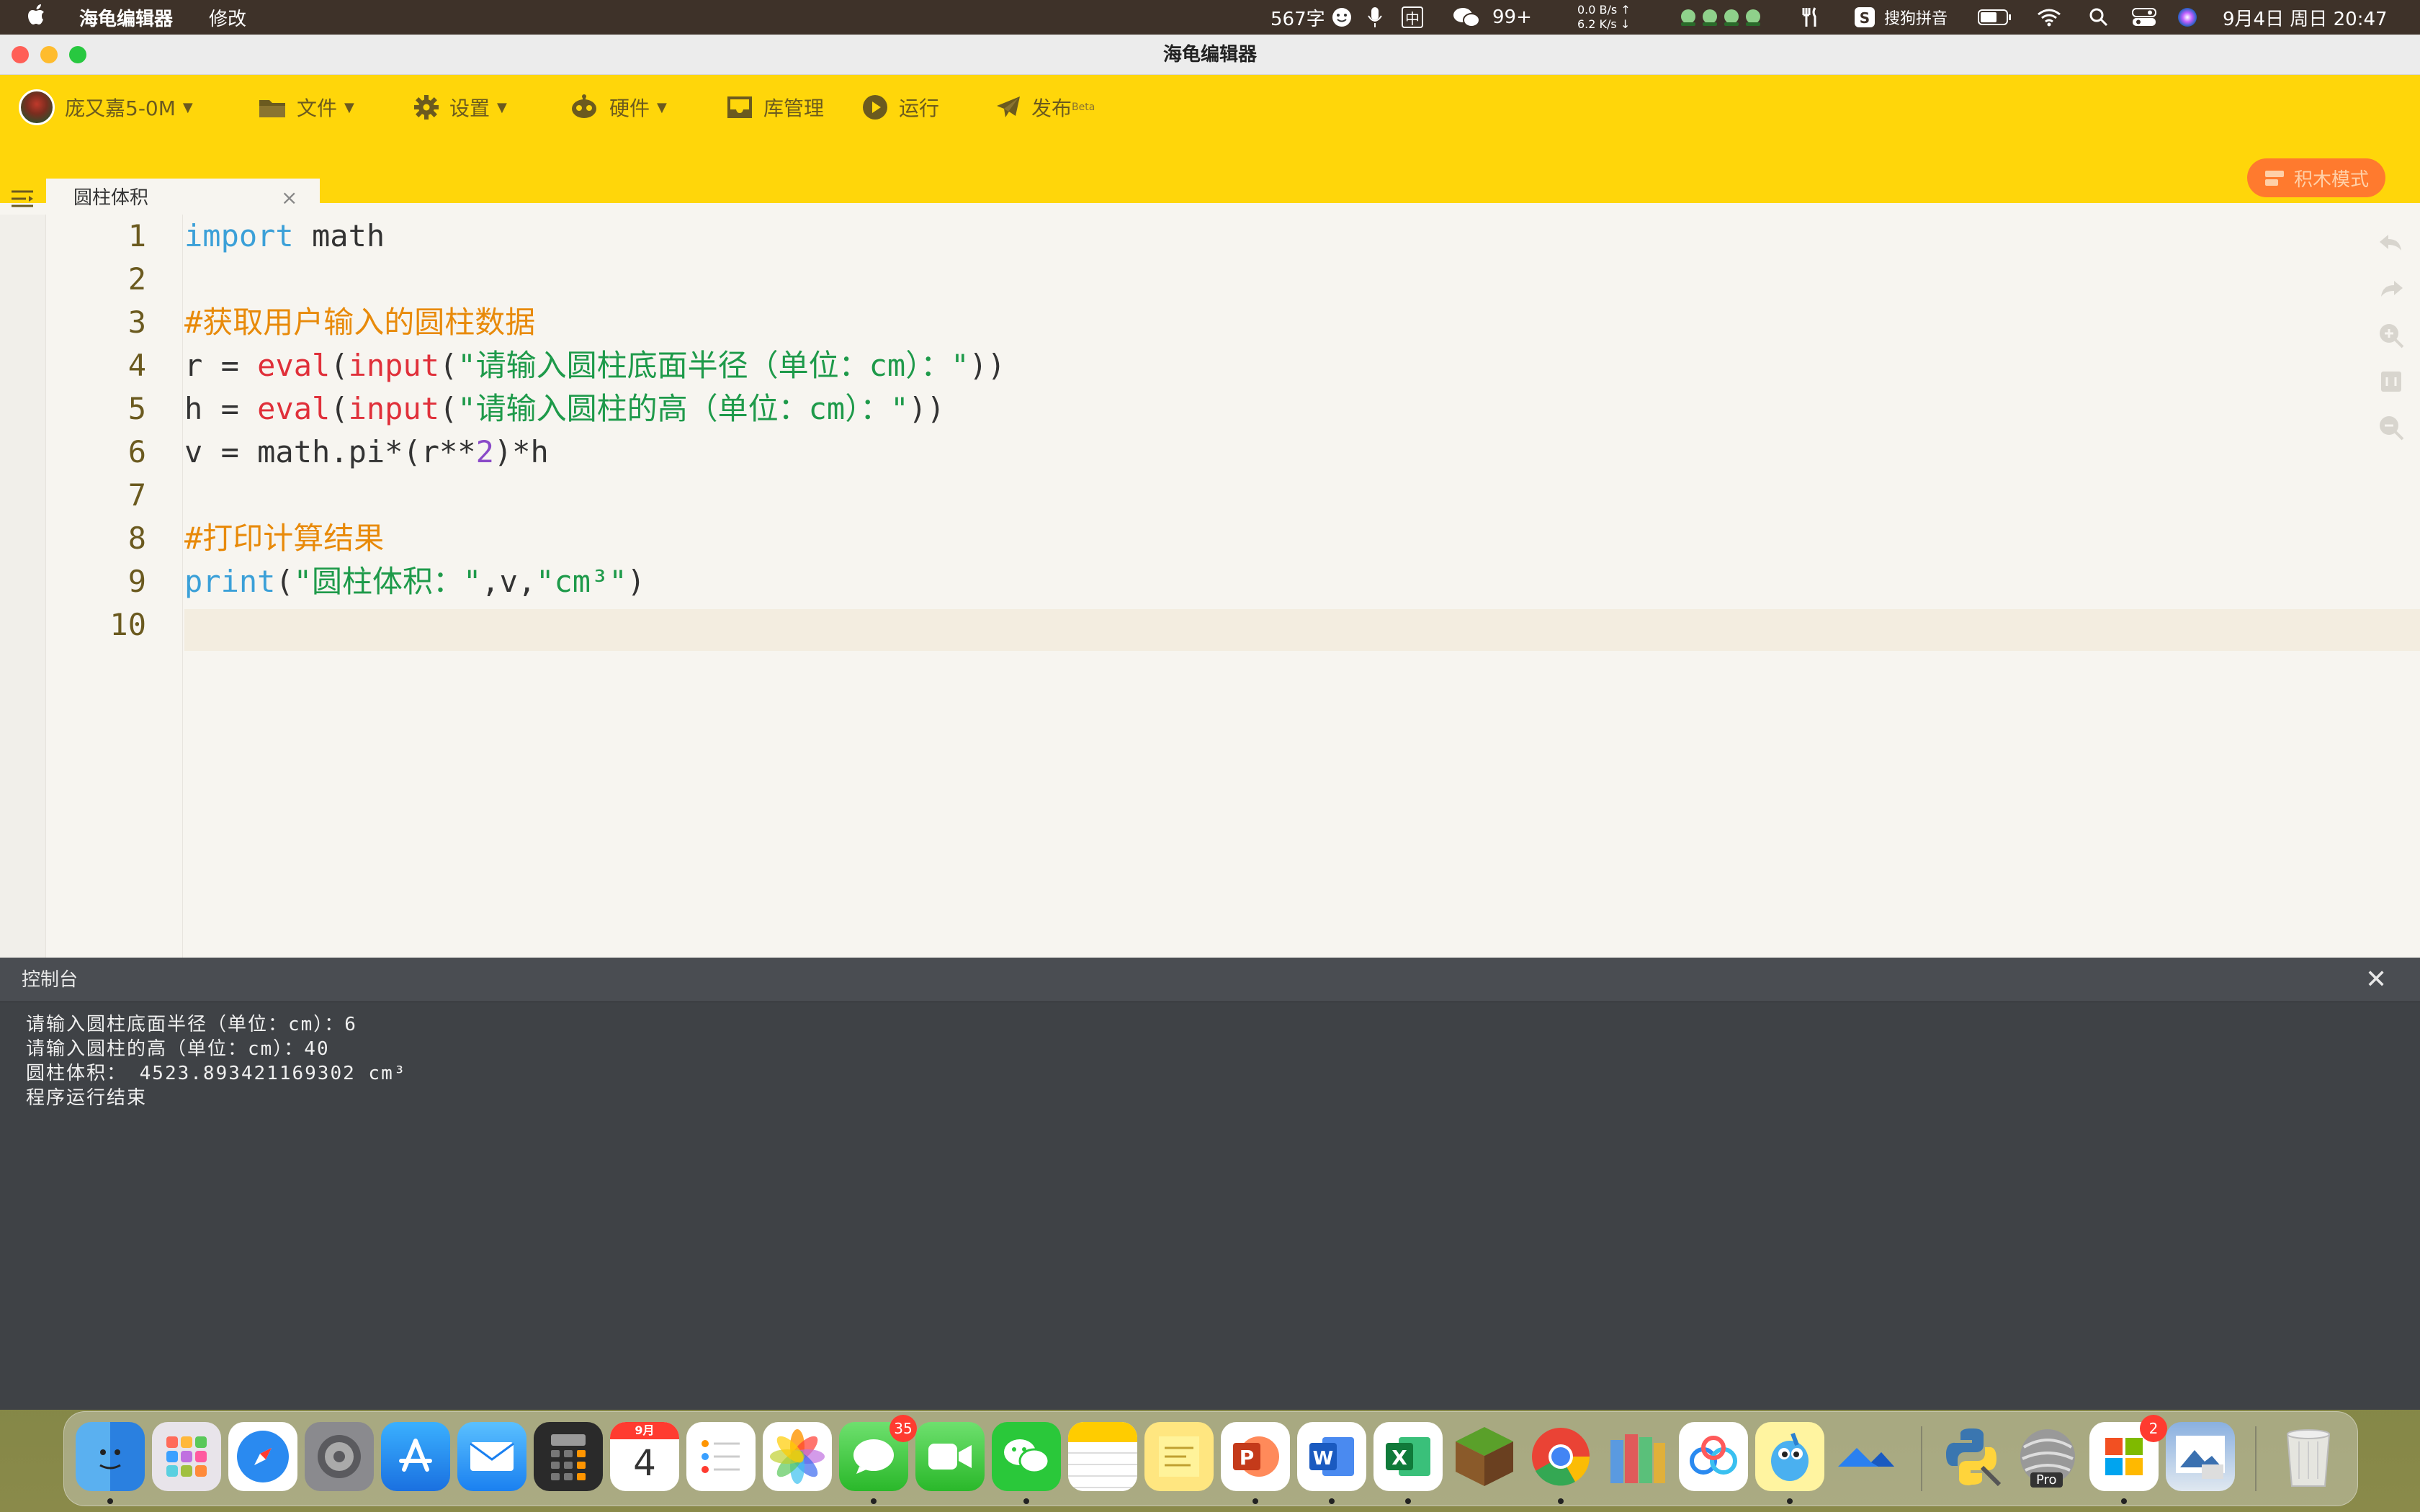  I want to click on robot-icon, so click(584, 106).